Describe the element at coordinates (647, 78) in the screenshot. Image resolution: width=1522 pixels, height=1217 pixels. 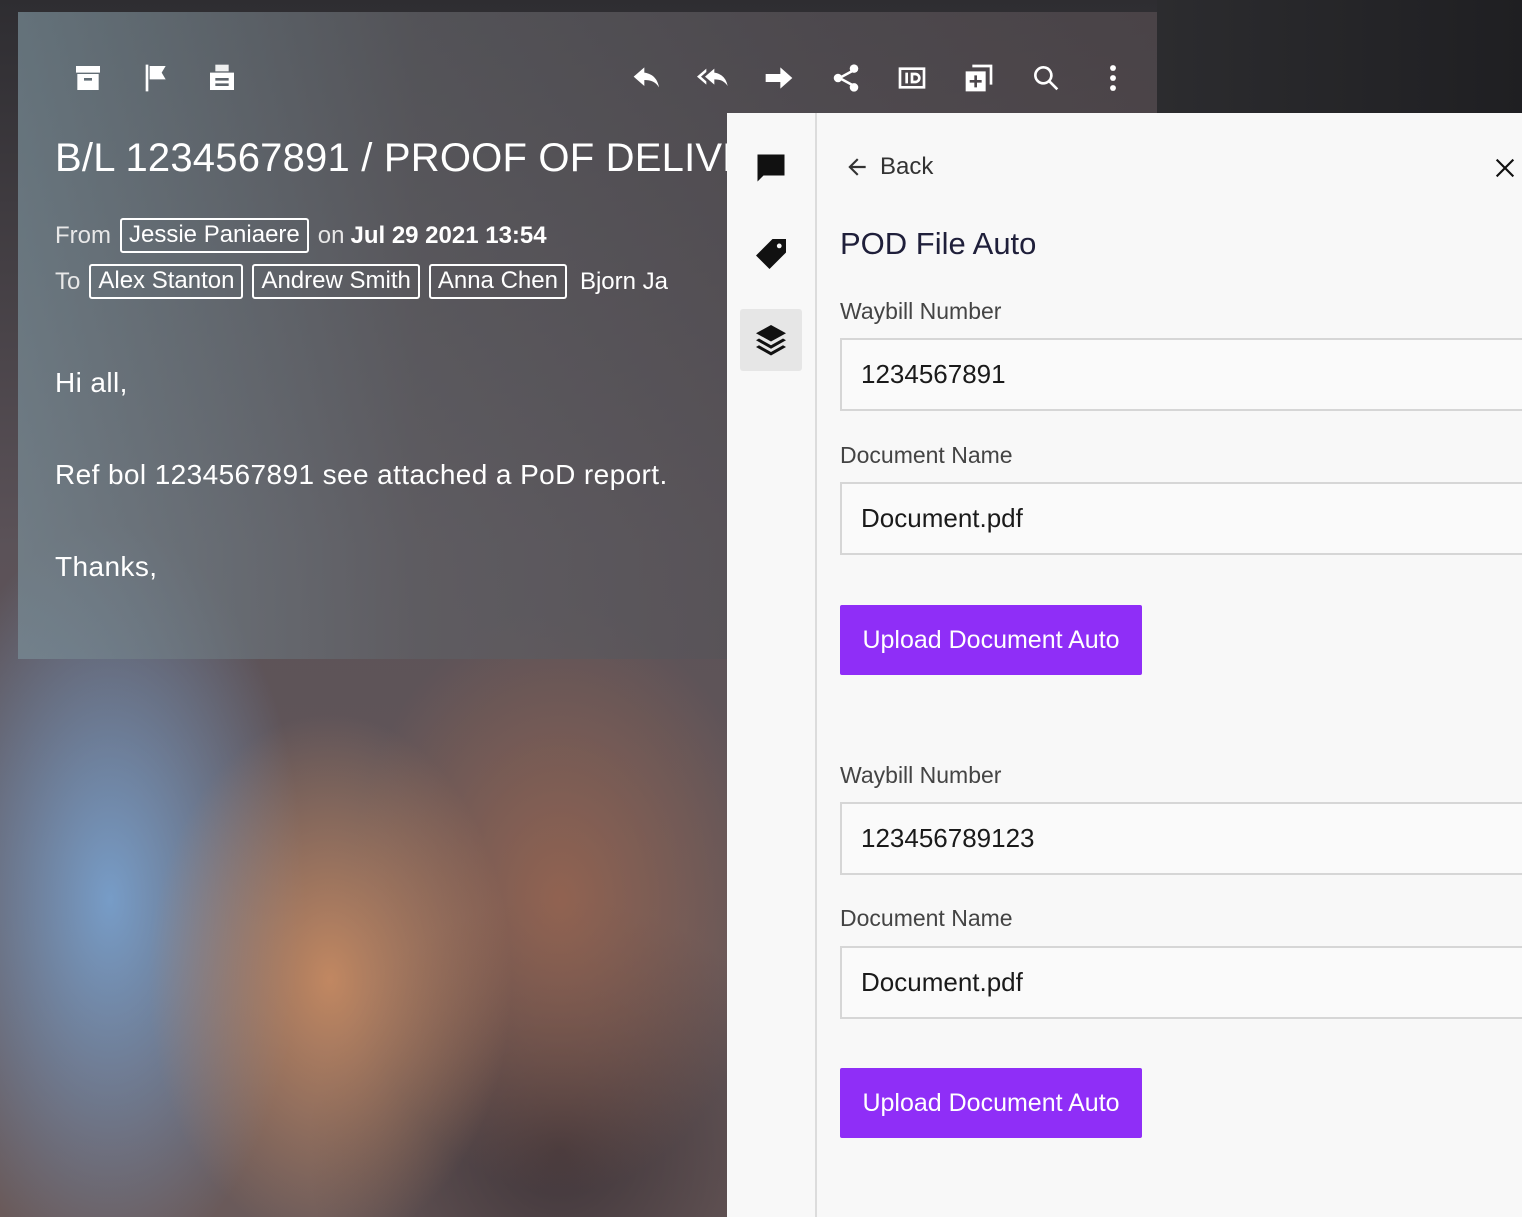
I see `reply-icon` at that location.